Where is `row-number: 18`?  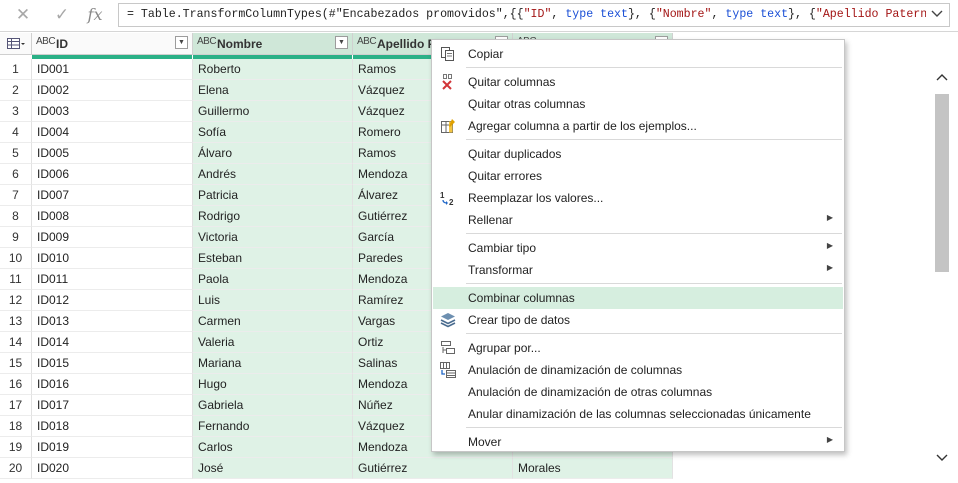 row-number: 18 is located at coordinates (16, 426).